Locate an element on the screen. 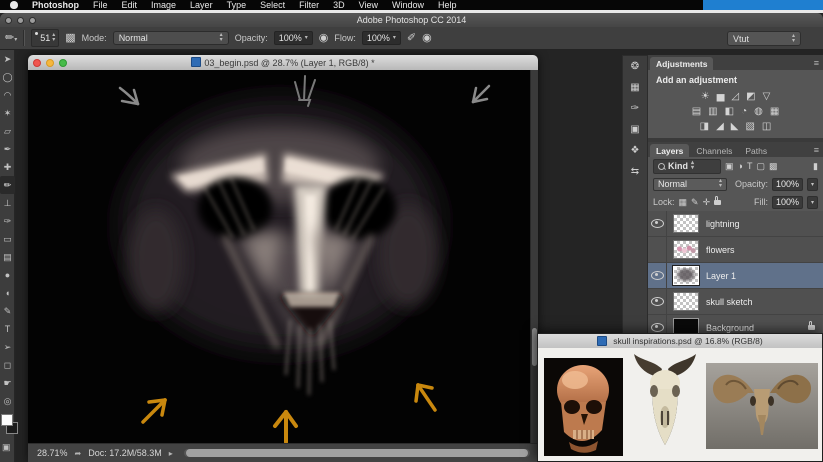 The image size is (823, 462). tool-hand: ☛ is located at coordinates (7, 383).